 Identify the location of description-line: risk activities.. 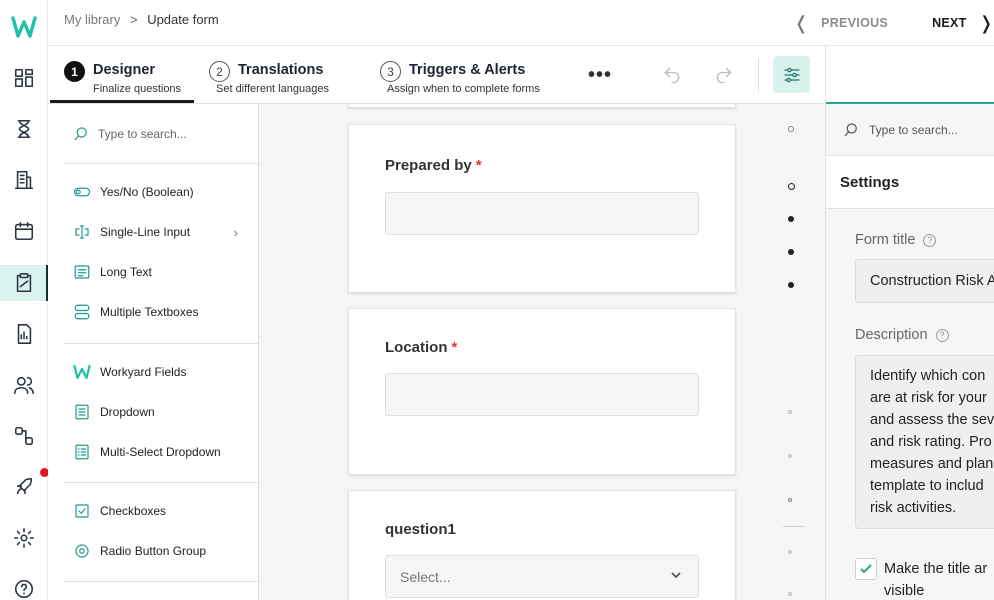
(913, 508).